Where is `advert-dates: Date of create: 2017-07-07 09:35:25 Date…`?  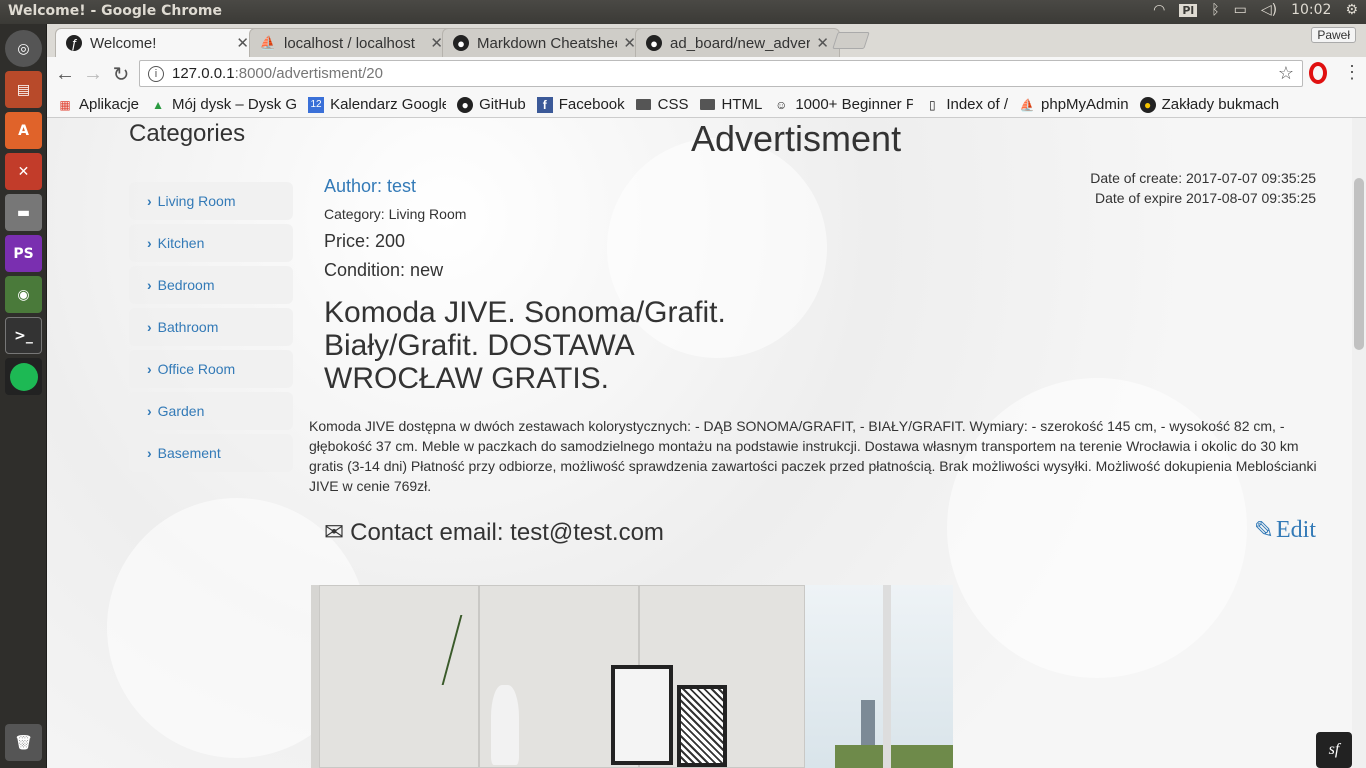
advert-dates: Date of create: 2017-07-07 09:35:25 Date… is located at coordinates (1203, 188).